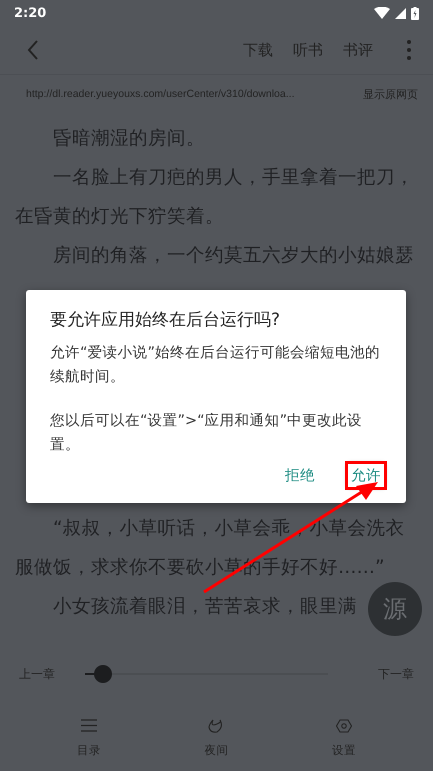  I want to click on dialog-title: 要允许应用始终在后台运行吗?, so click(166, 320).